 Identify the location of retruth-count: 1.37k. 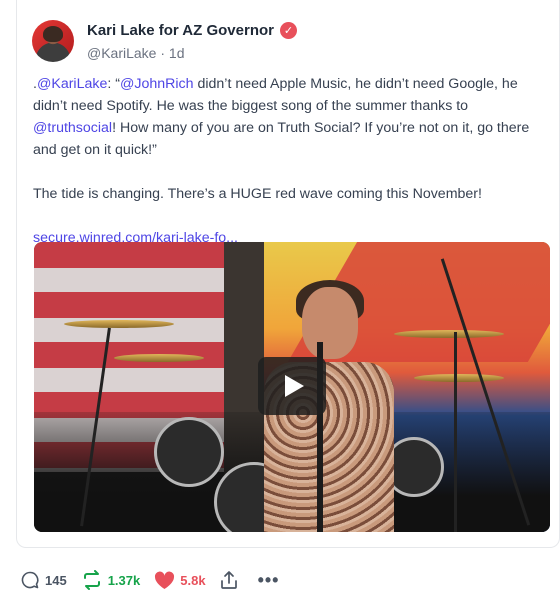
(124, 580).